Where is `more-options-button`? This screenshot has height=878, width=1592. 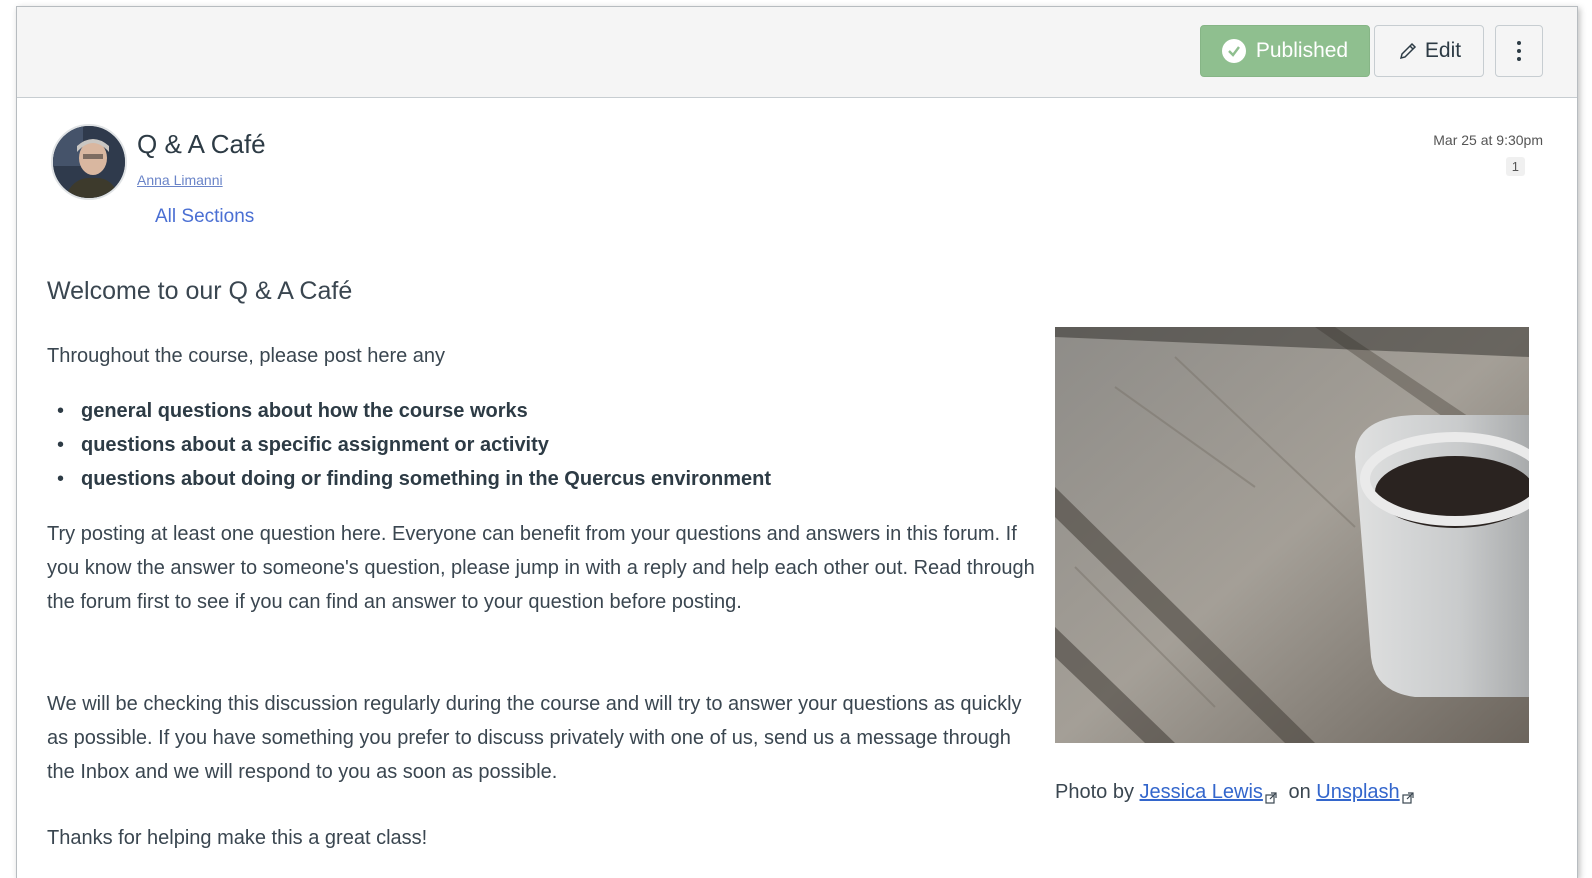
more-options-button is located at coordinates (1519, 51).